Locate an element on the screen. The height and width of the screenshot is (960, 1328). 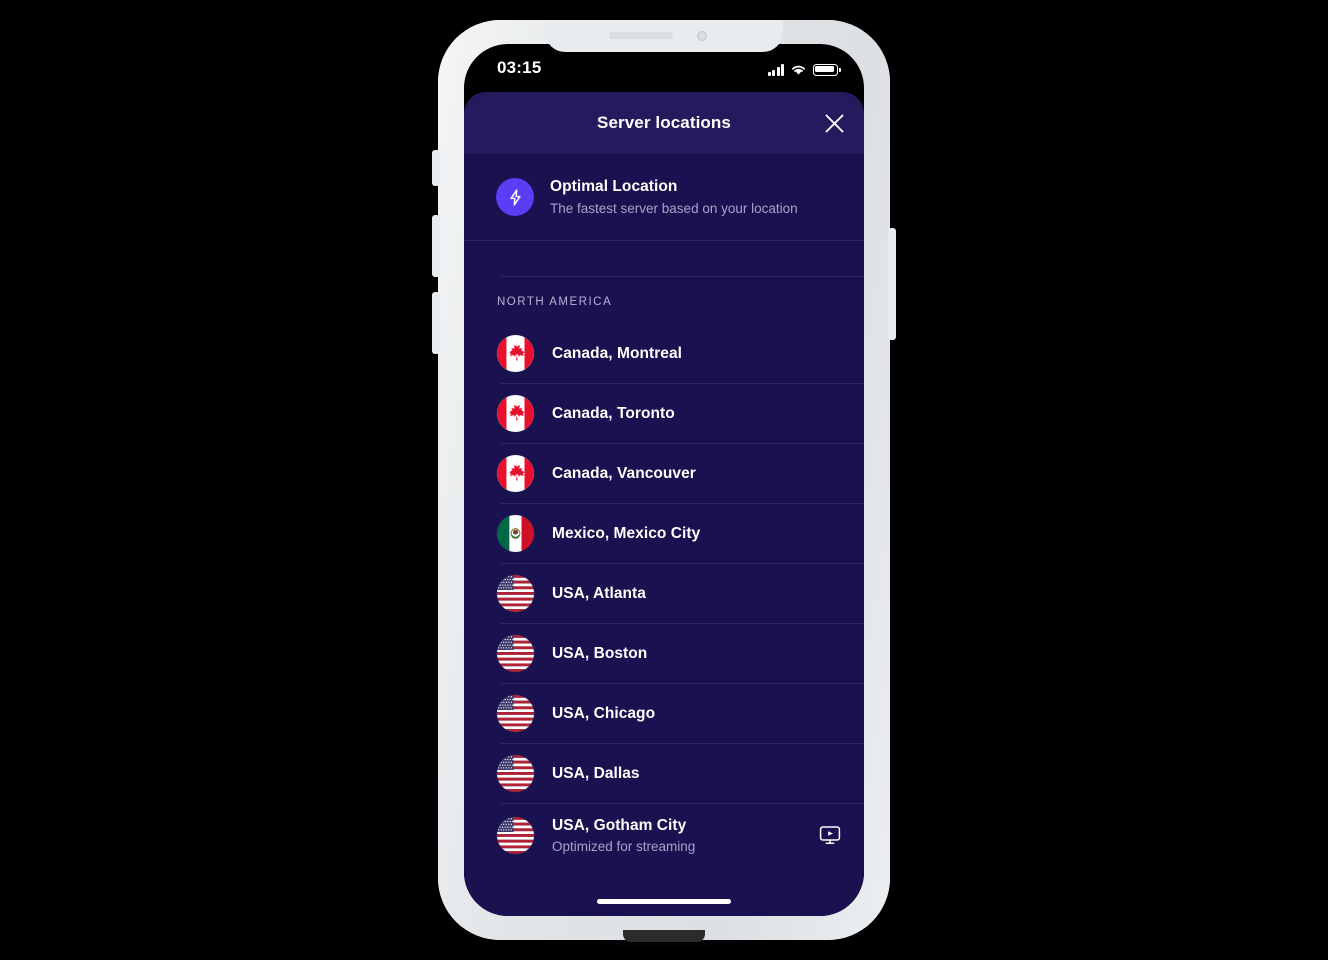
location-name: USA, Gotham City is located at coordinates (619, 825).